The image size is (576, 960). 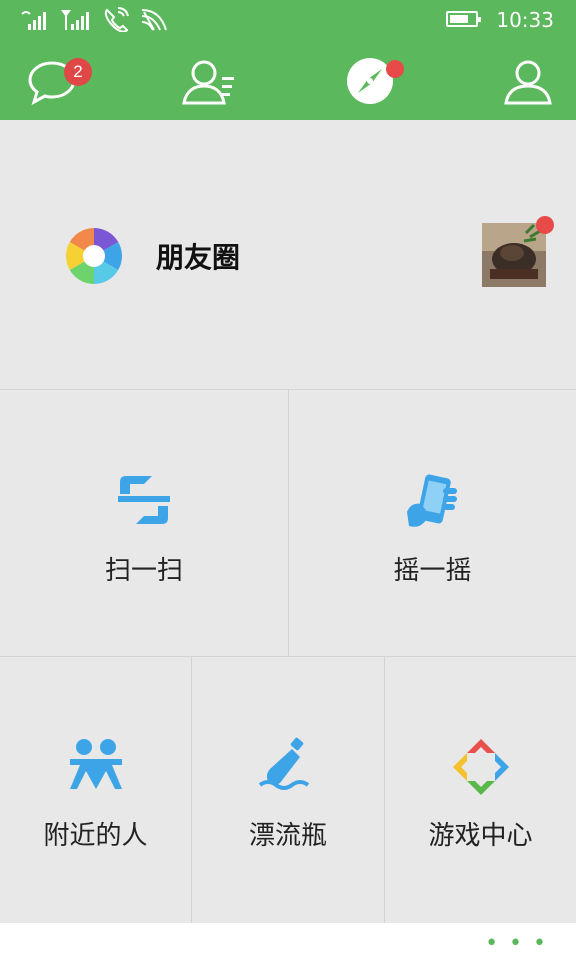 I want to click on tab-contacts, so click(x=211, y=82).